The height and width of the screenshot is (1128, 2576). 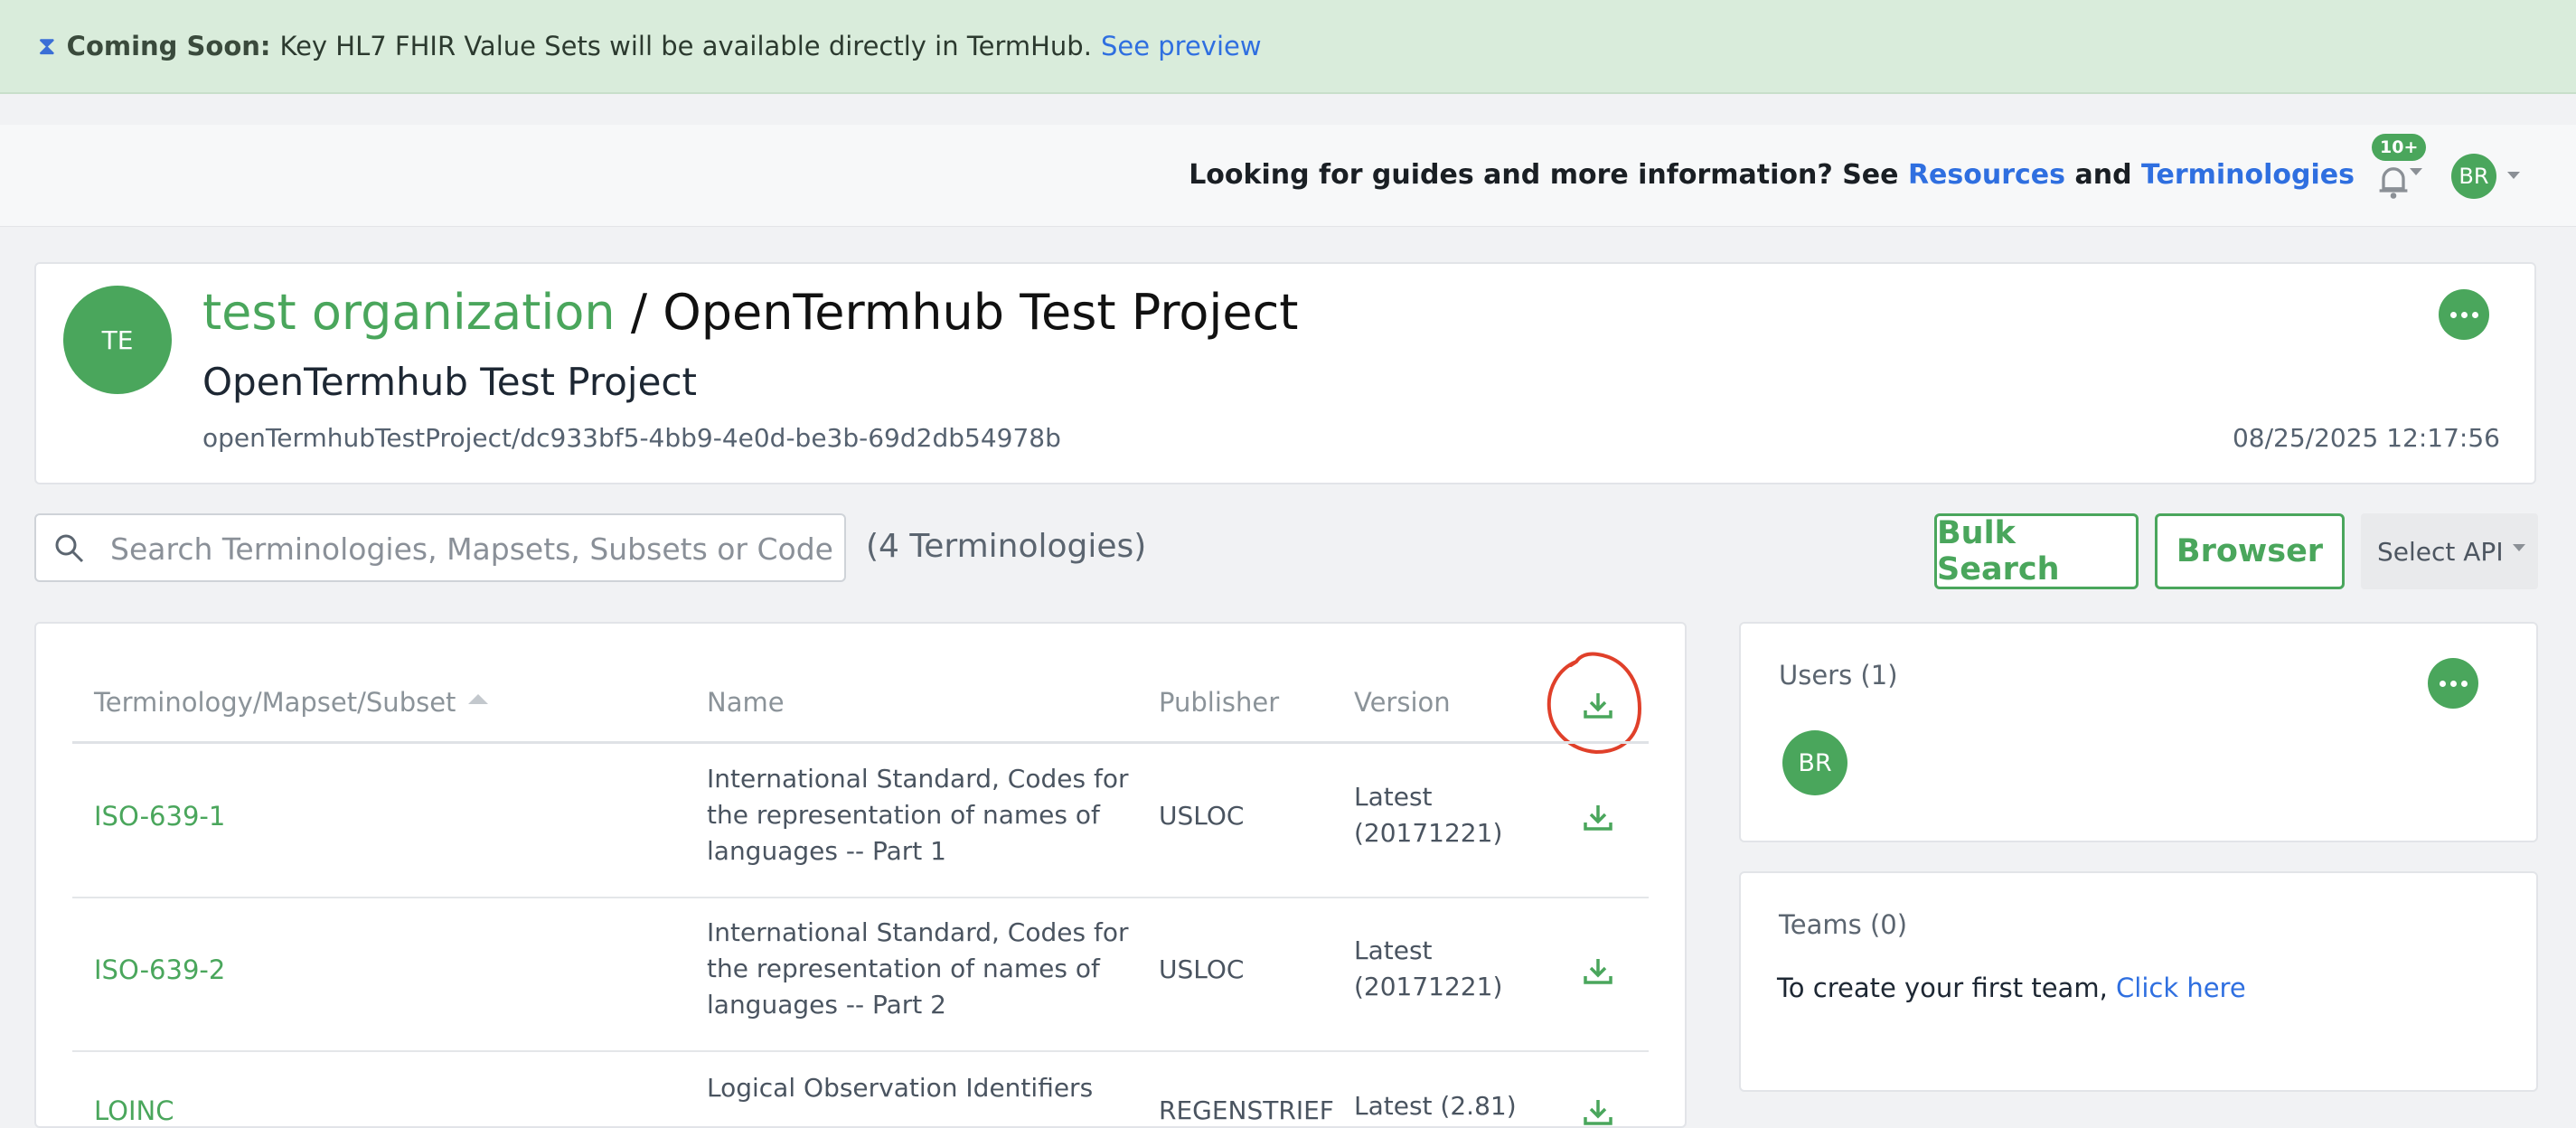 What do you see at coordinates (2366, 438) in the screenshot?
I see `project-timestamp: 08/25/2025 12:17:56` at bounding box center [2366, 438].